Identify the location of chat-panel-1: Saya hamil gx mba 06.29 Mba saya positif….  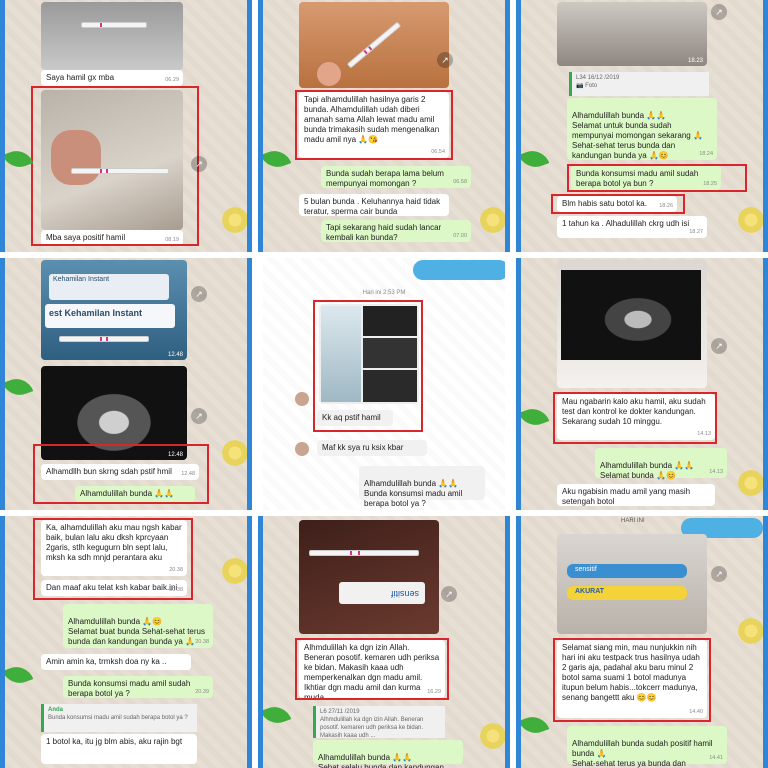
(126, 126).